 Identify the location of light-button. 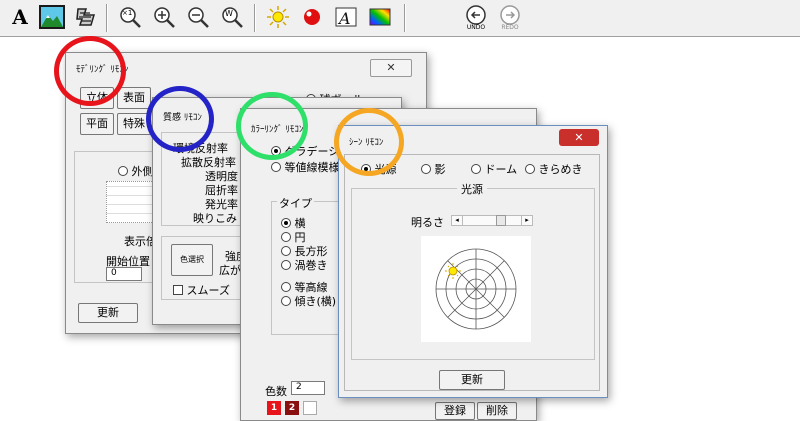
(278, 17).